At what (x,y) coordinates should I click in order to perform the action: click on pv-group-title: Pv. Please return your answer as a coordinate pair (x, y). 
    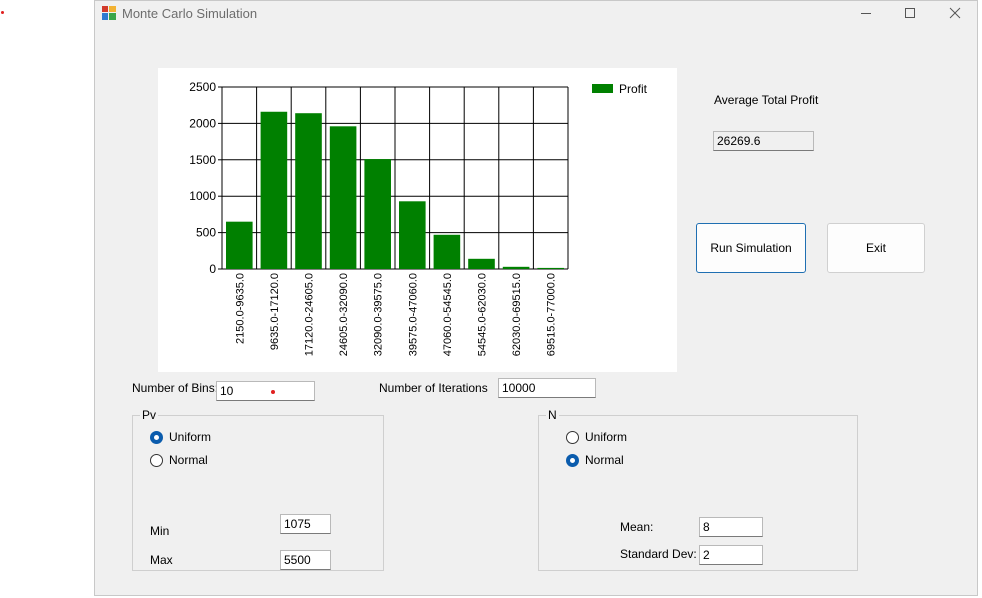
    Looking at the image, I should click on (149, 415).